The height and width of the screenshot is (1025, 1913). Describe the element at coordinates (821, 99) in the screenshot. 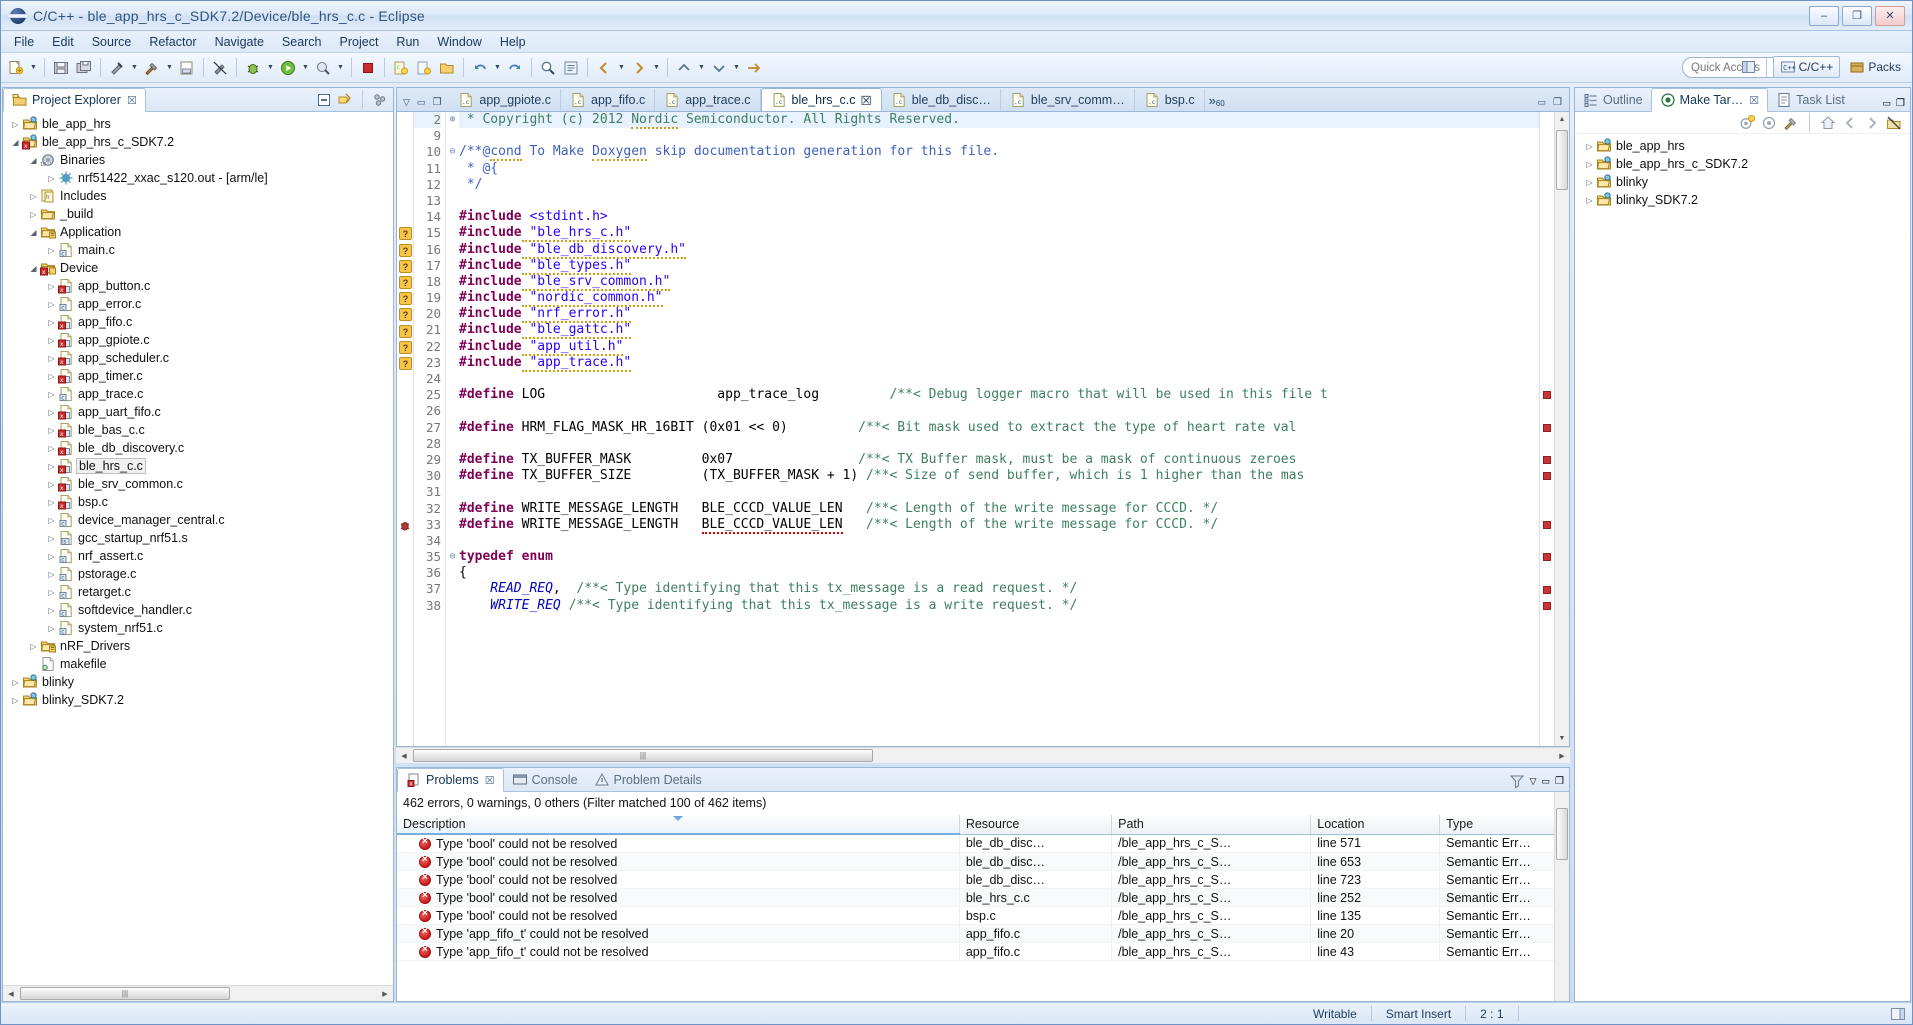

I see `editor-tab-ble-hrs-c-c: .c ble_hrs_c.c ☒` at that location.